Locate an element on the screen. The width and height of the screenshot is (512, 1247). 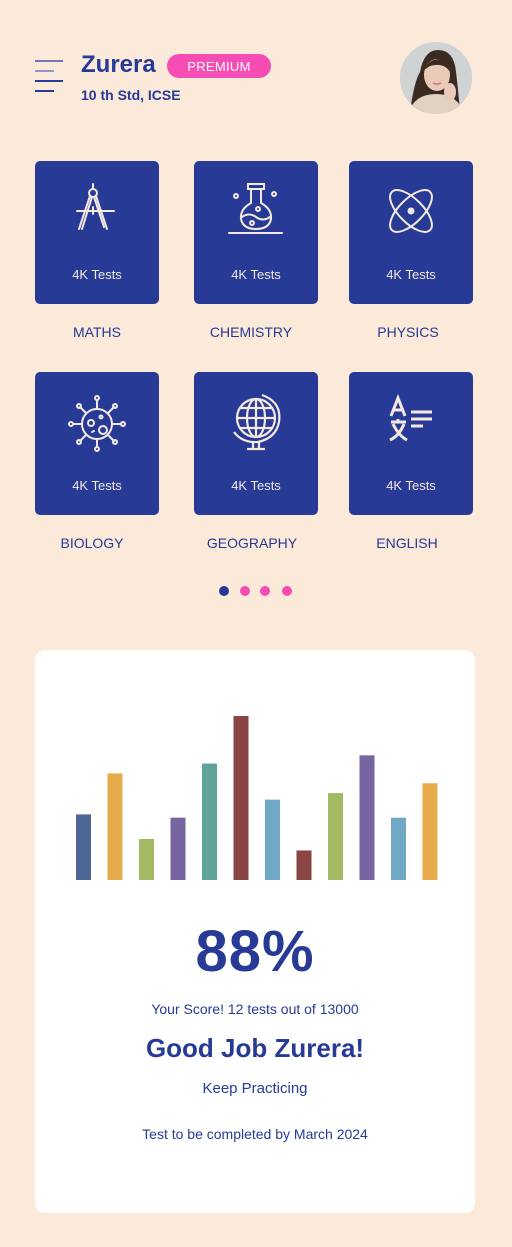
subject-label: ENGLISH is located at coordinates (407, 543).